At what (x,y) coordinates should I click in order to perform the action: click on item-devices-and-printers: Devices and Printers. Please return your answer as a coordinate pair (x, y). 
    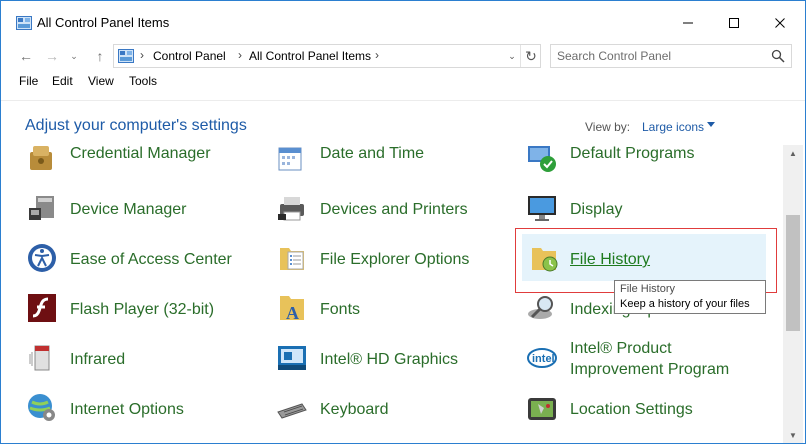
    Looking at the image, I should click on (391, 210).